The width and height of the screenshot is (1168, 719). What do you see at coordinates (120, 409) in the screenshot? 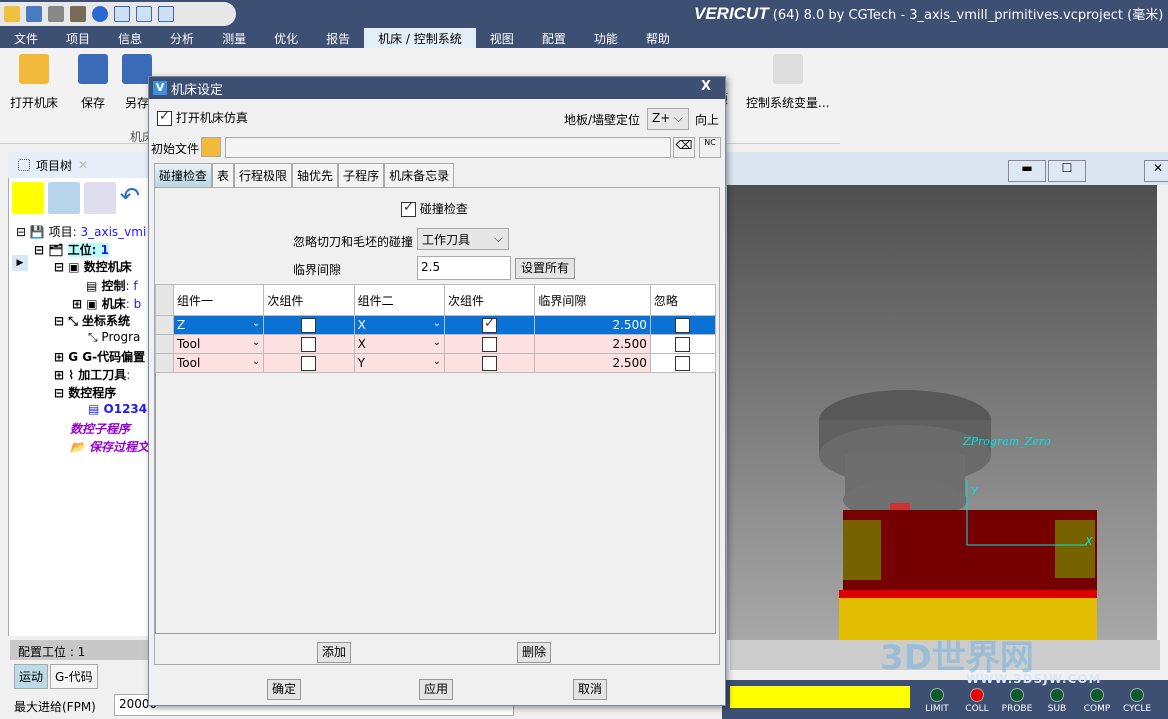
I see `tree-item-nc-file: ▤ O1234.` at bounding box center [120, 409].